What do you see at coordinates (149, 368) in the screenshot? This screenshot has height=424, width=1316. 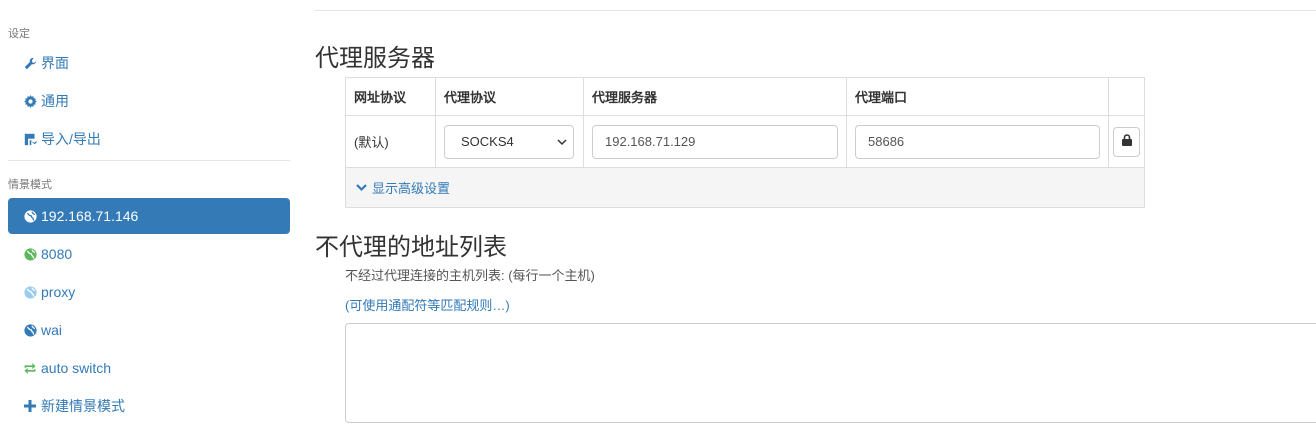 I see `sidebar-item-profile-auto-switch: auto switch` at bounding box center [149, 368].